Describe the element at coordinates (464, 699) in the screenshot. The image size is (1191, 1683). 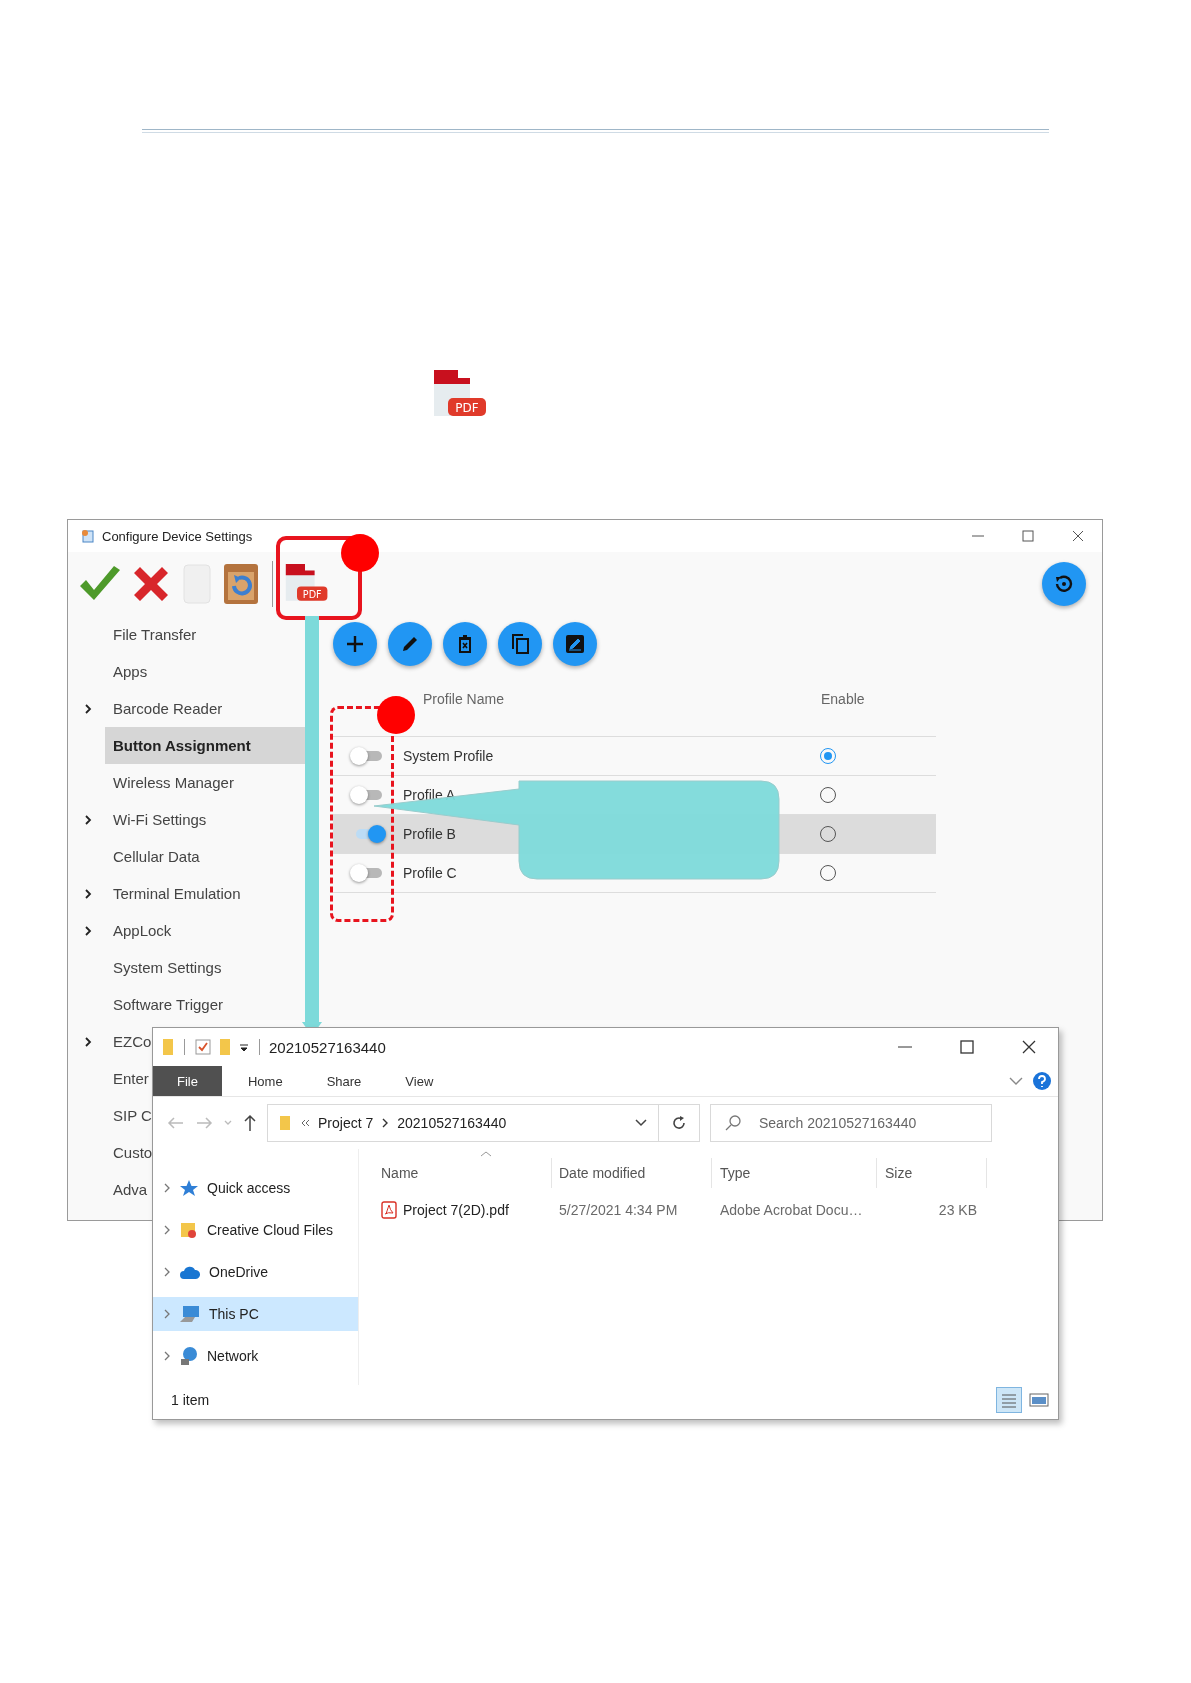
I see `column-header: Profile Name` at that location.